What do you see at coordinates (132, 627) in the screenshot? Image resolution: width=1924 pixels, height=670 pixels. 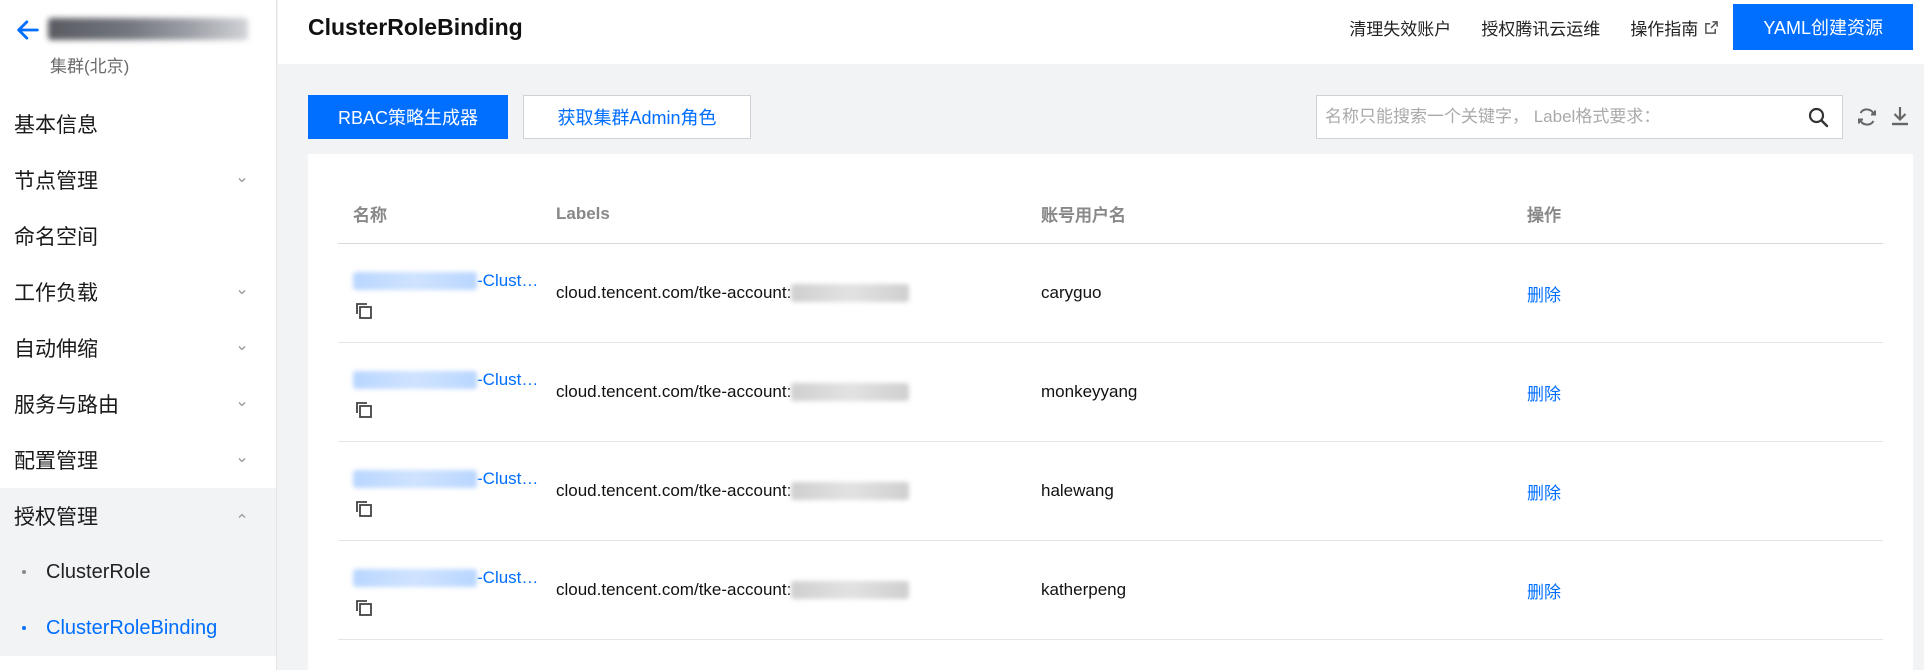 I see `sidebar-subitem-label: ClusterRoleBinding` at bounding box center [132, 627].